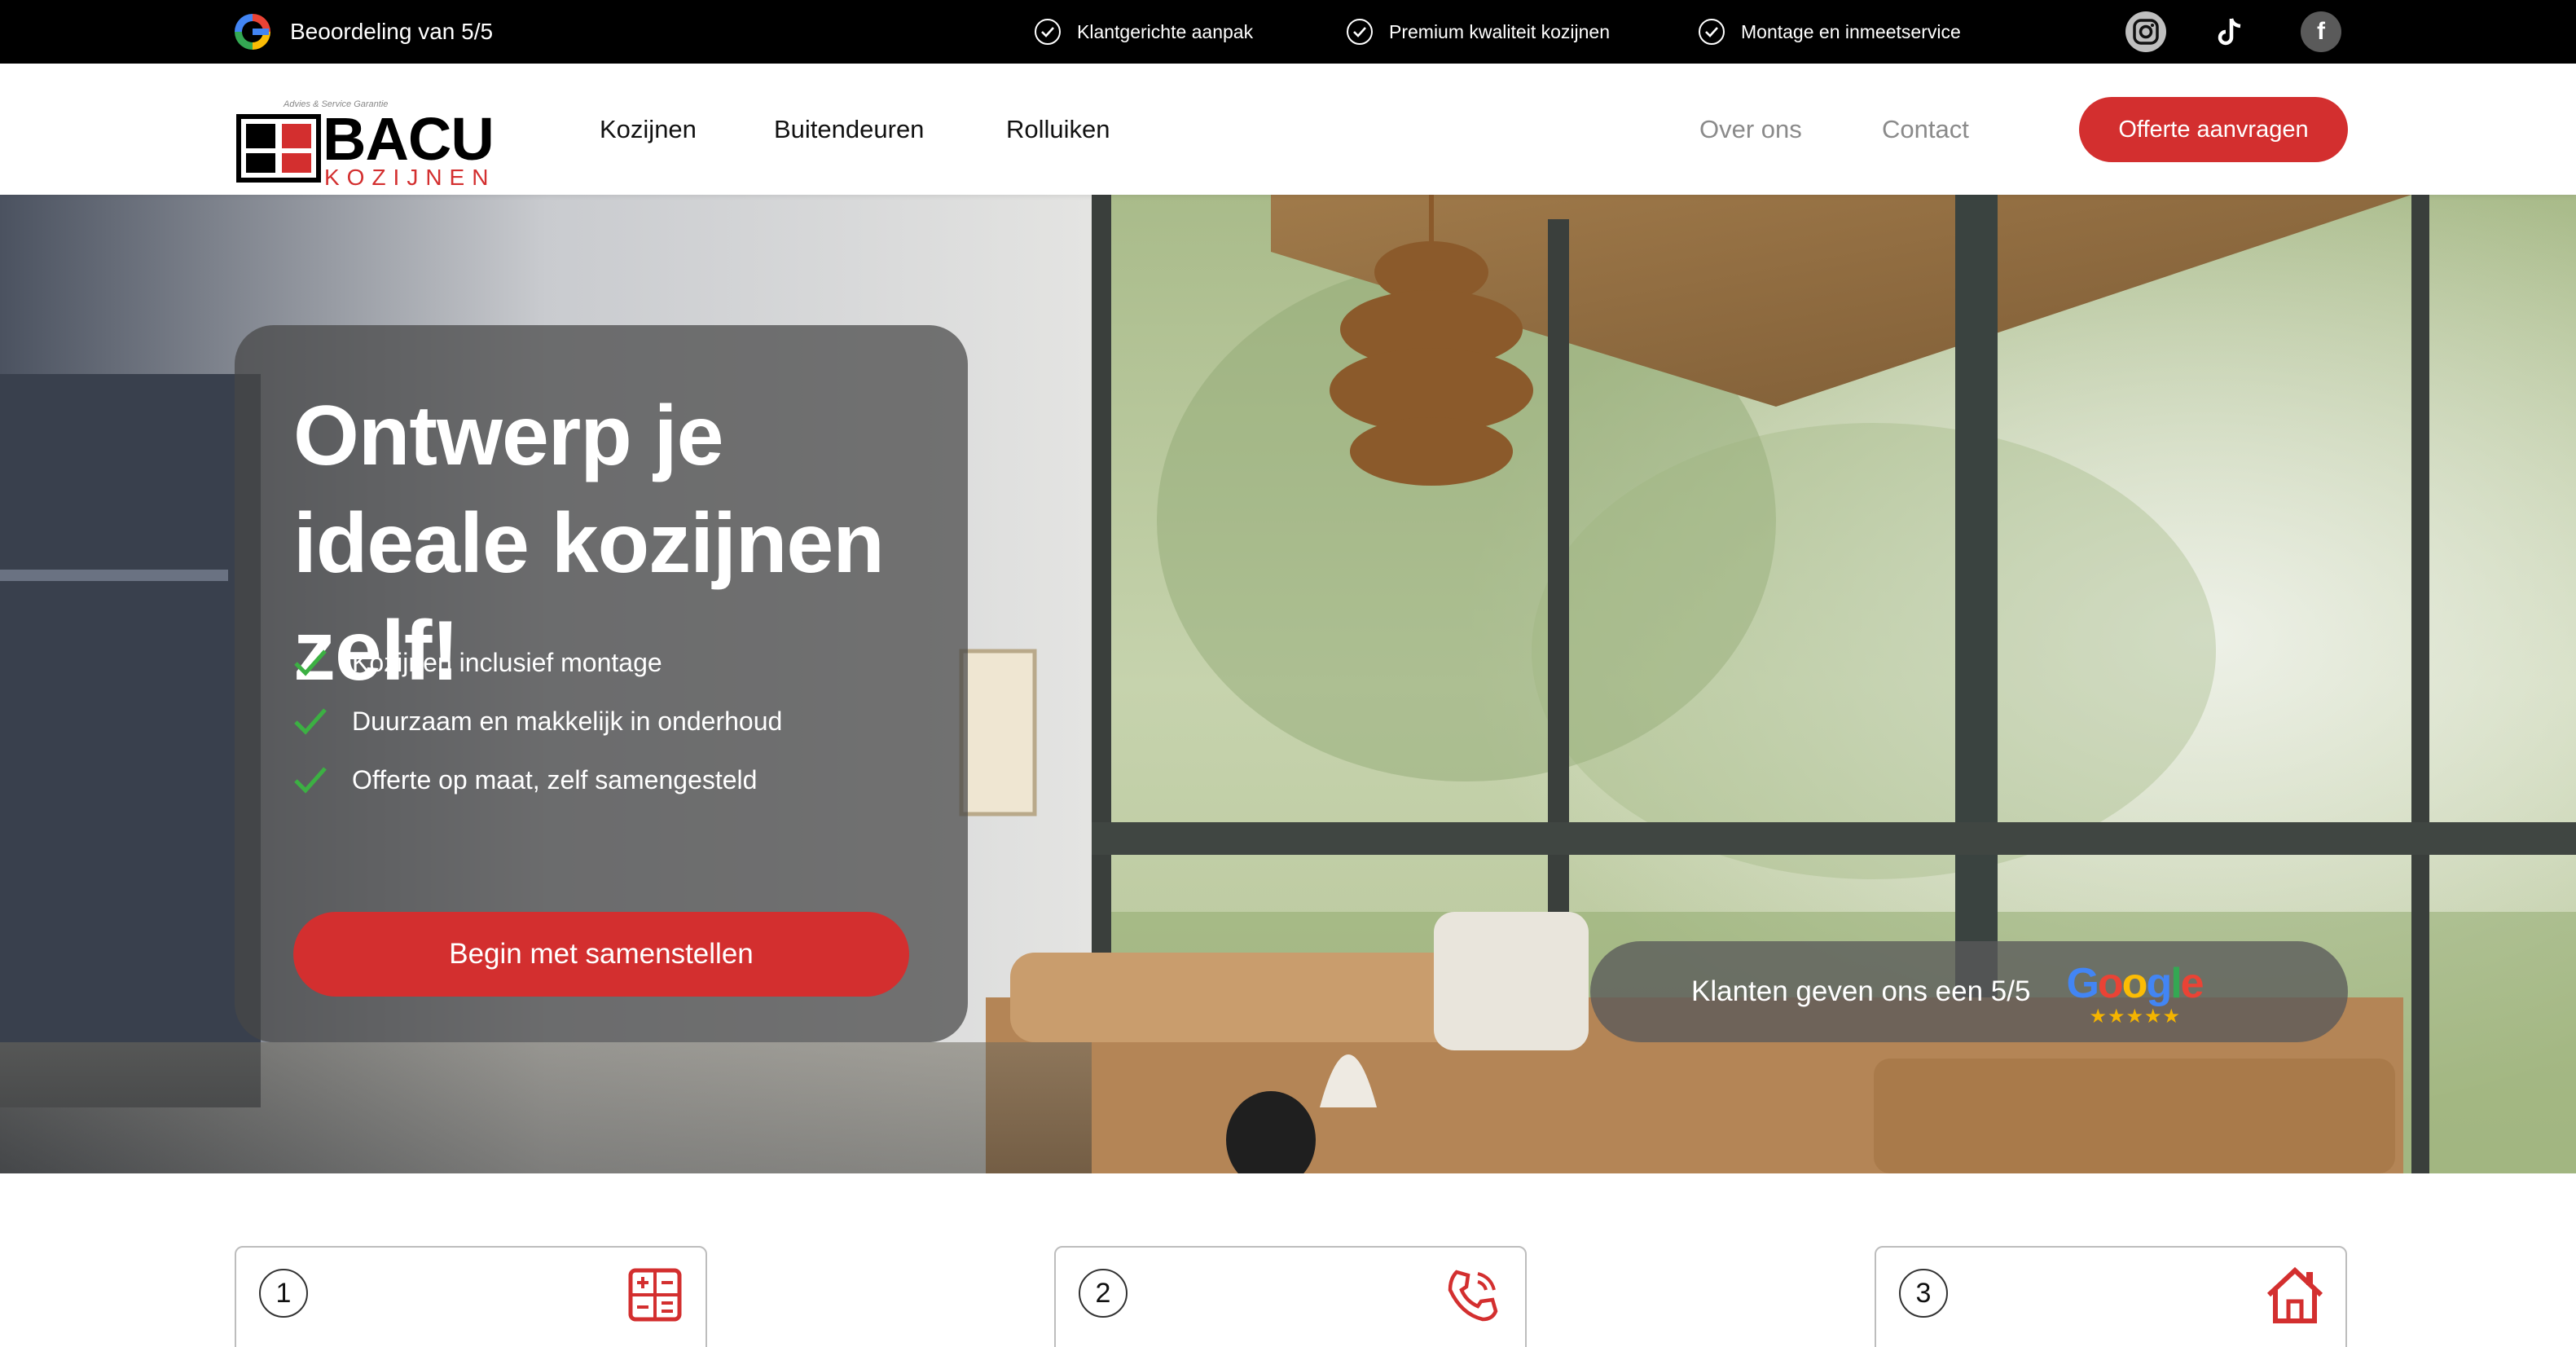  Describe the element at coordinates (601, 955) in the screenshot. I see `start-configurator-button: Begin met samenstellen` at that location.